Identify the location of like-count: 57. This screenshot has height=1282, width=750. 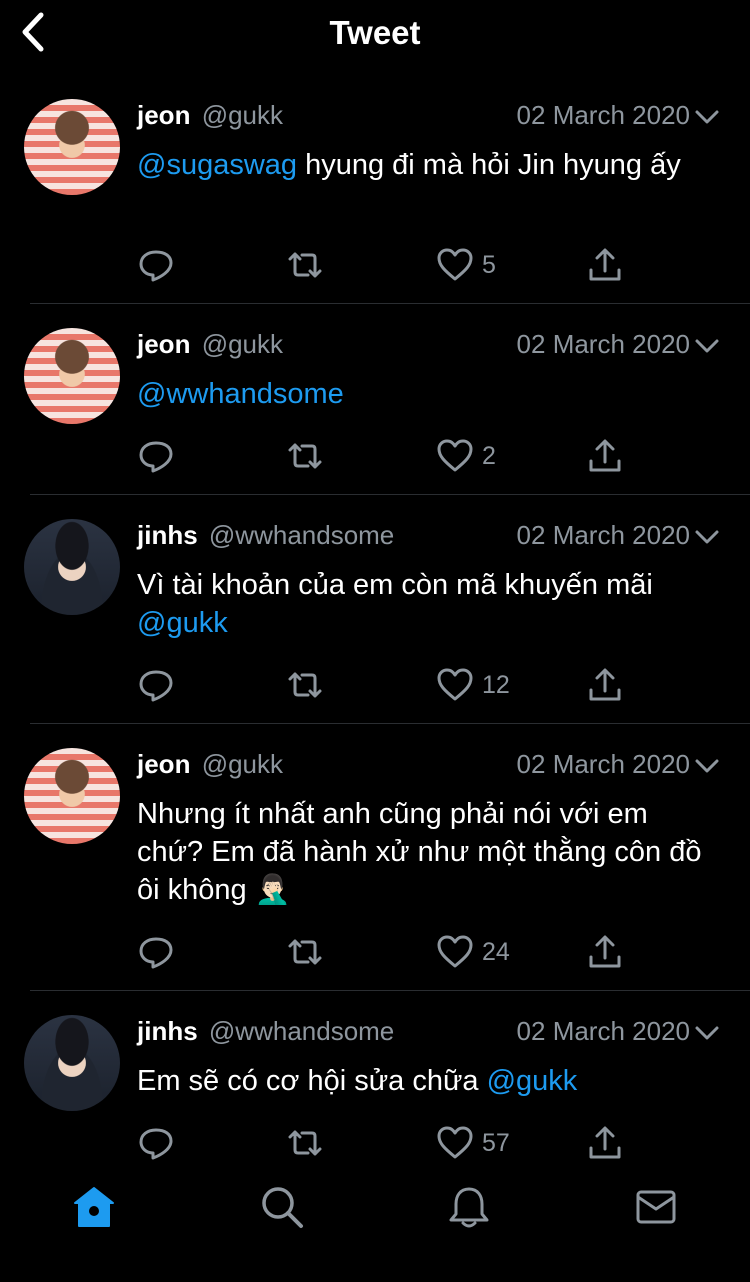
(496, 1142).